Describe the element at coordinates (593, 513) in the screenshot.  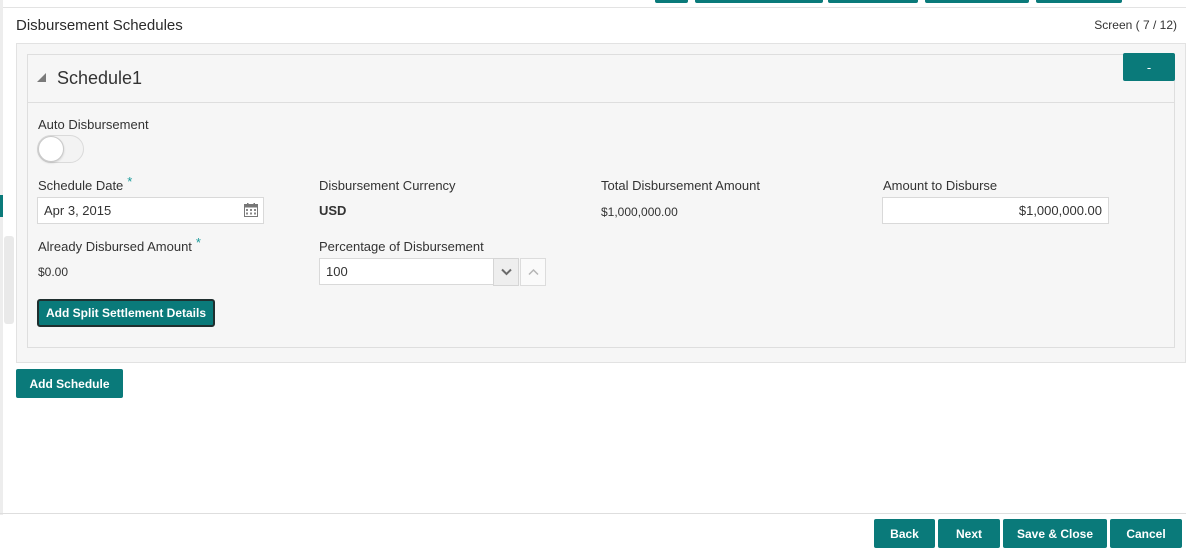
I see `footer-divider` at that location.